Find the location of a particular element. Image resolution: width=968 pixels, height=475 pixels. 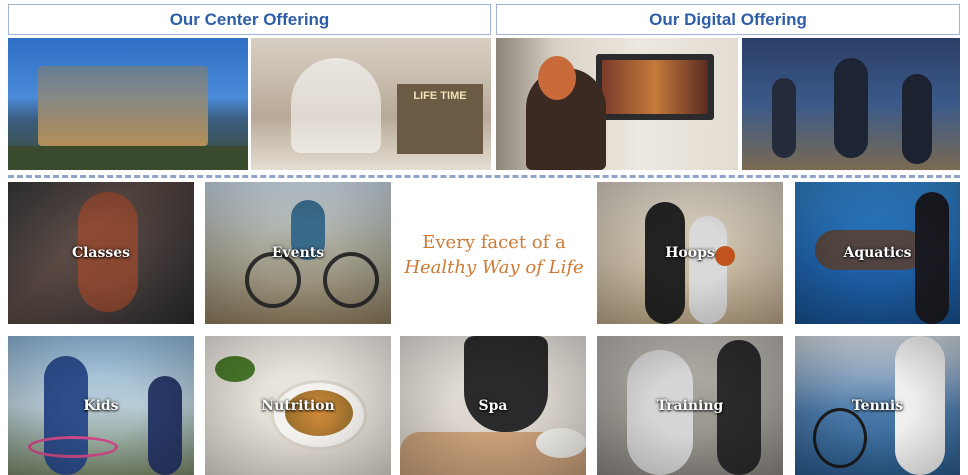

tile-spa: Spa is located at coordinates (493, 405).